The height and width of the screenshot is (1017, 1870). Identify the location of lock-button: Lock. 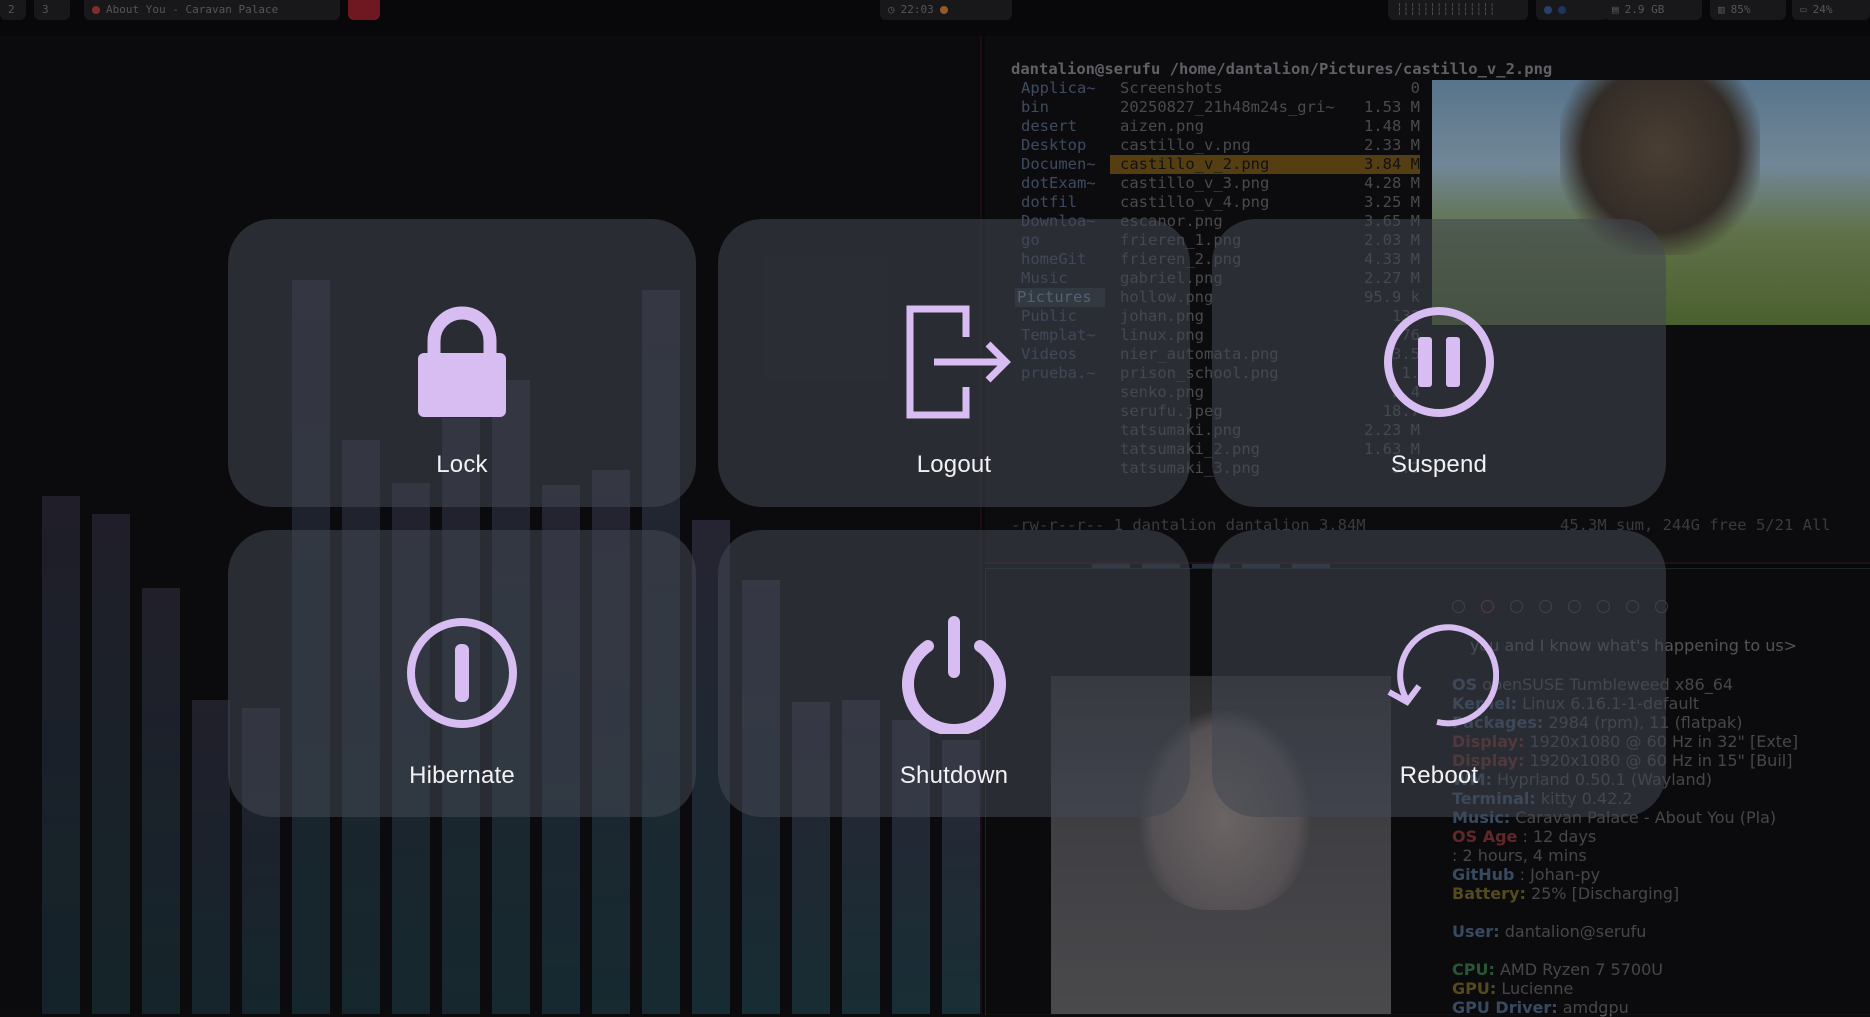
(462, 363).